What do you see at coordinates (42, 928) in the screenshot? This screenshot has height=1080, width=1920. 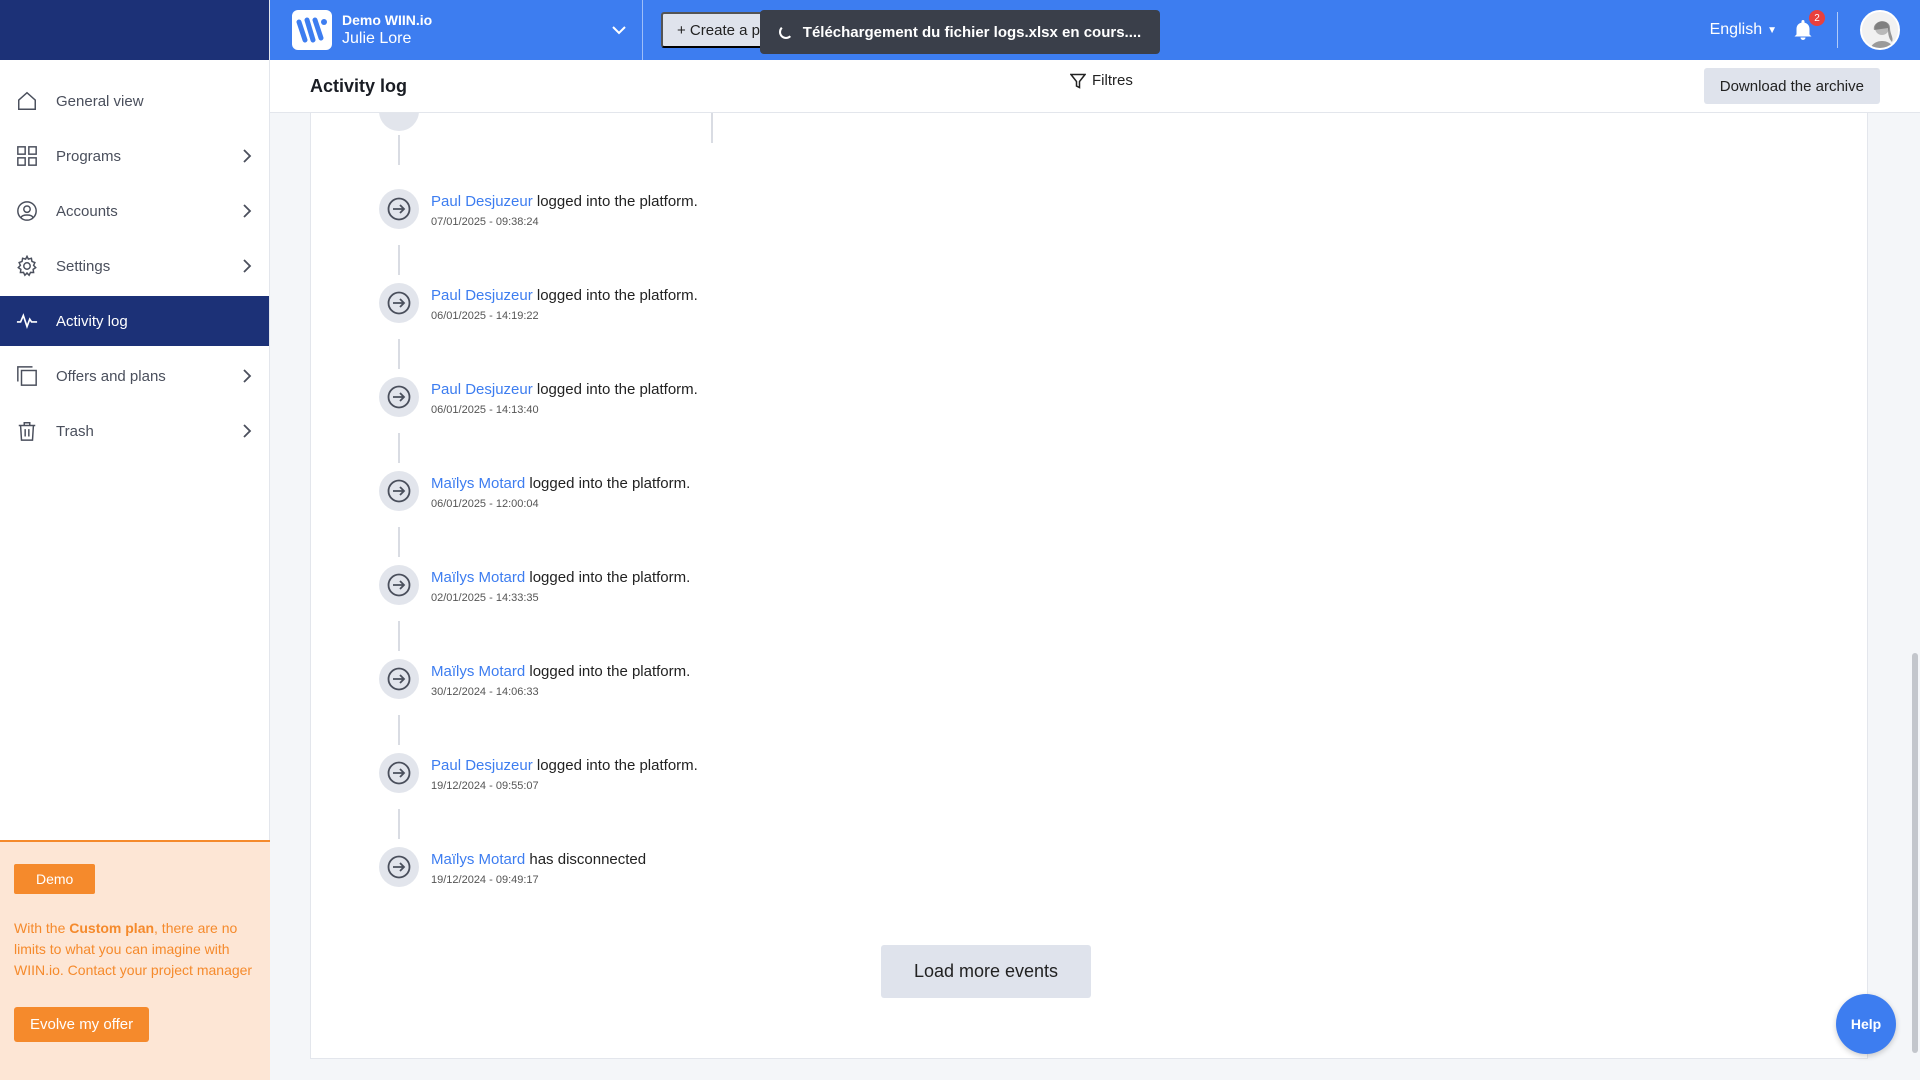 I see `promo-text-before: With the` at bounding box center [42, 928].